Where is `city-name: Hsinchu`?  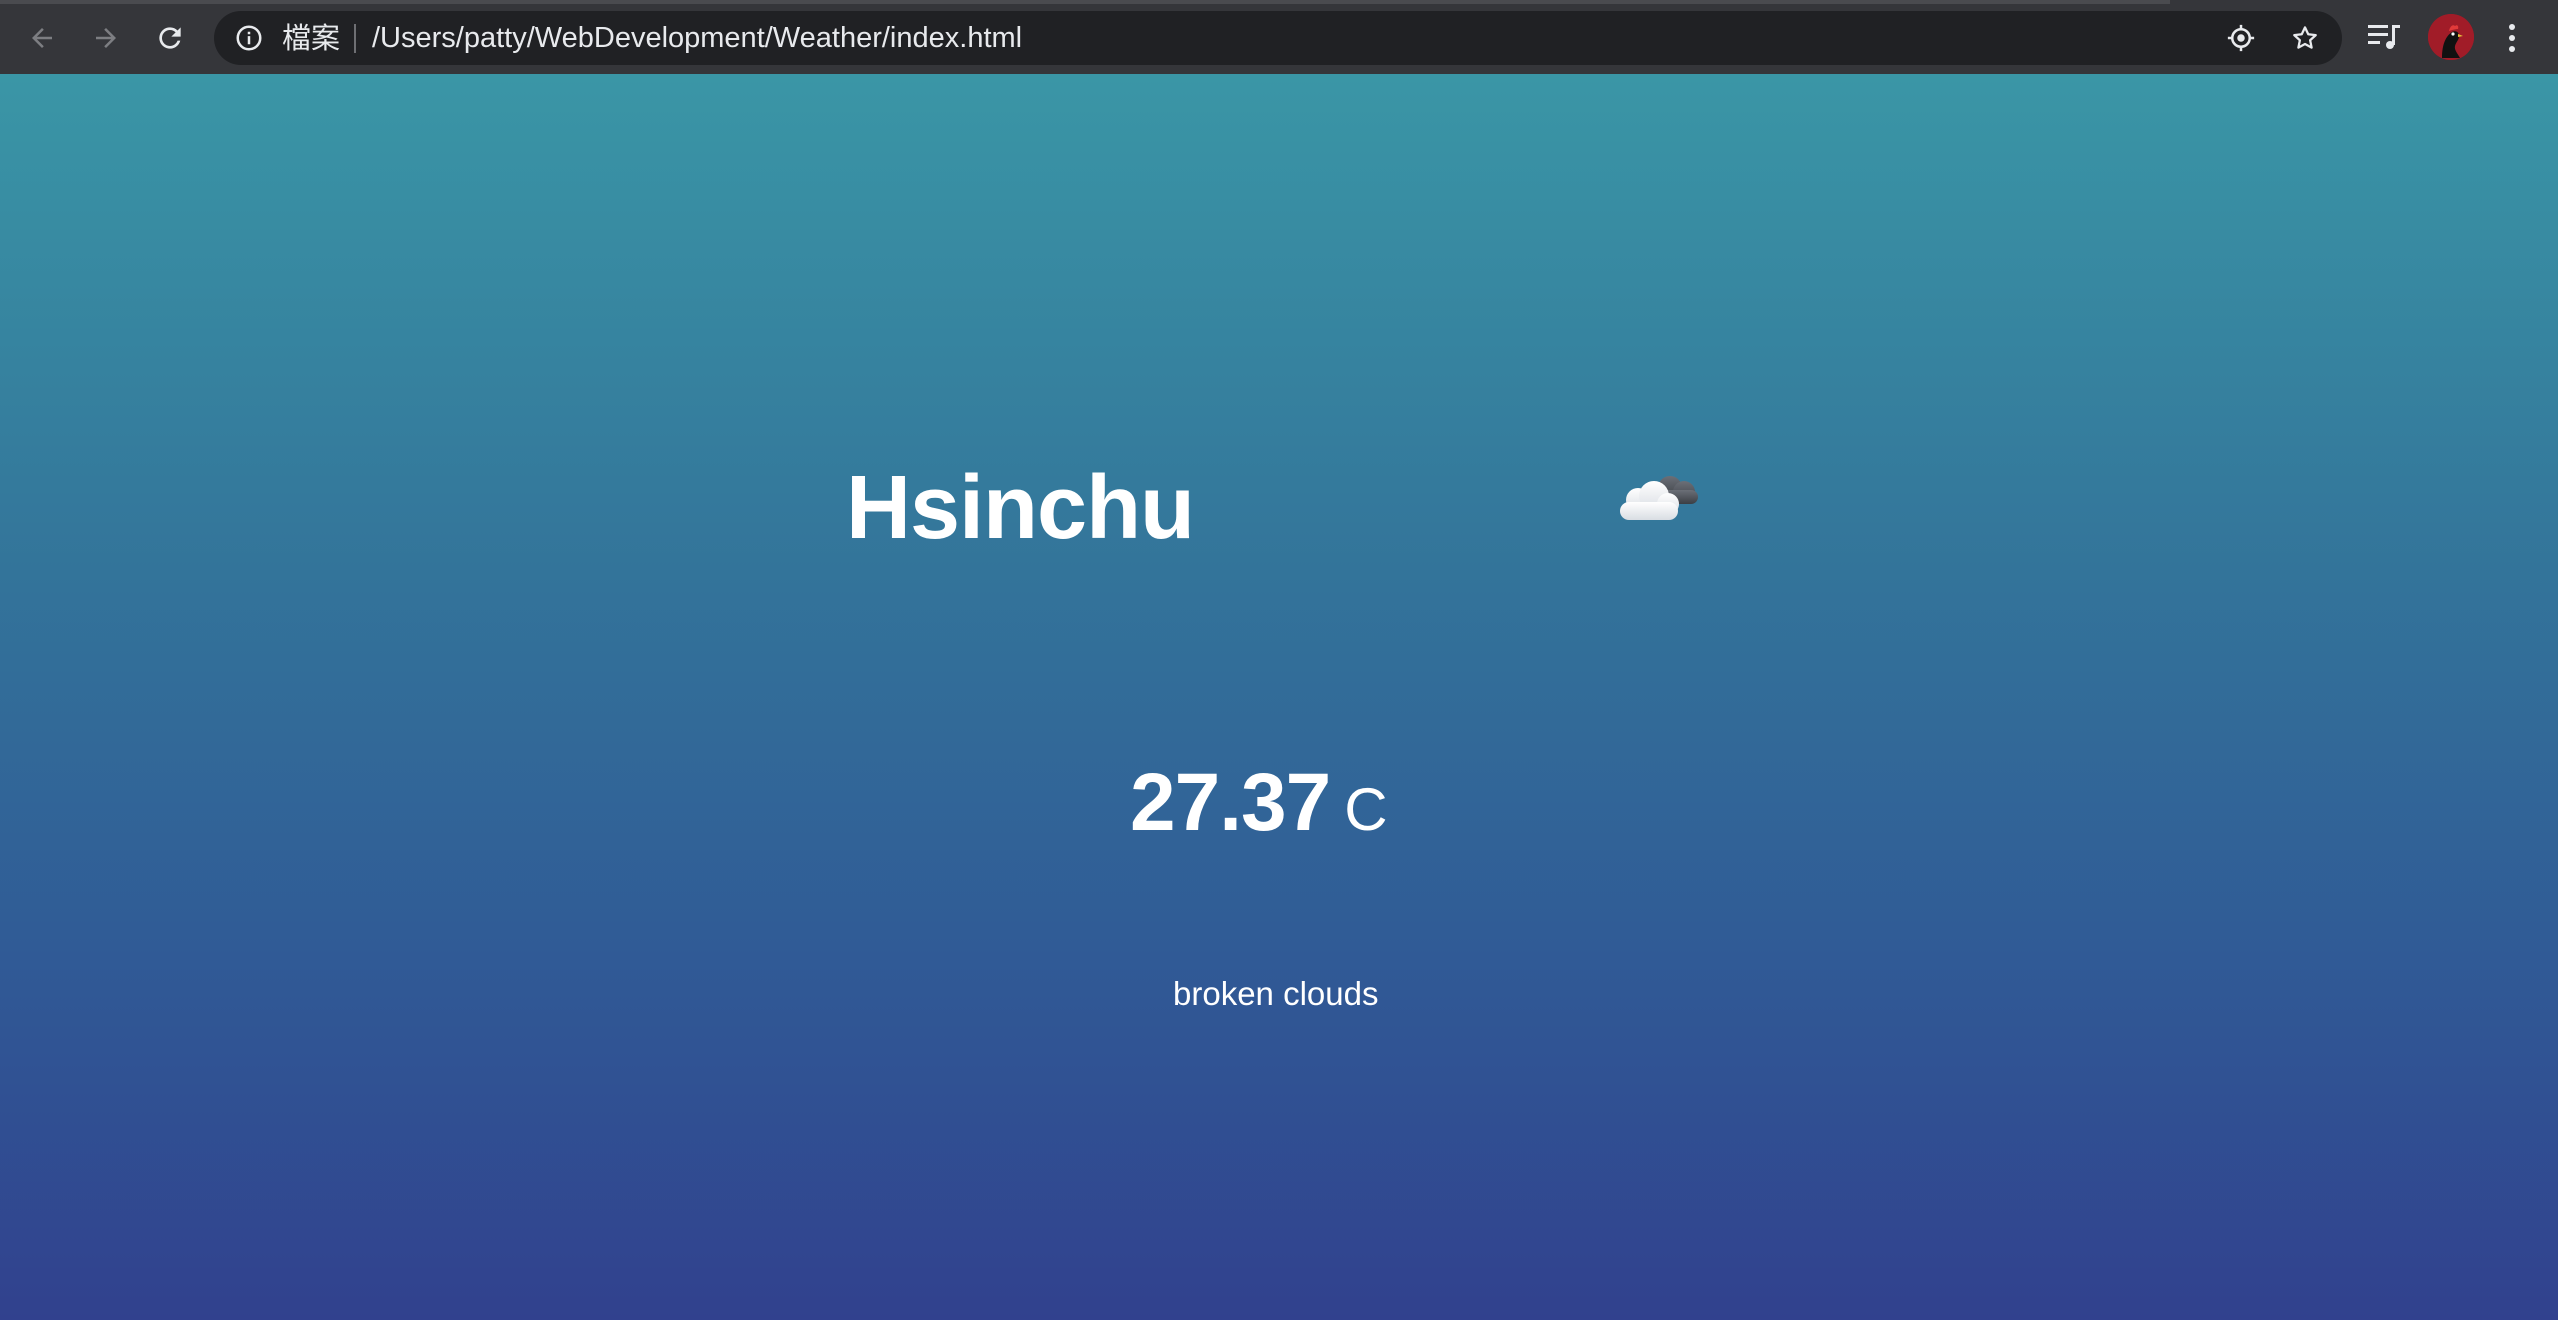
city-name: Hsinchu is located at coordinates (1020, 508).